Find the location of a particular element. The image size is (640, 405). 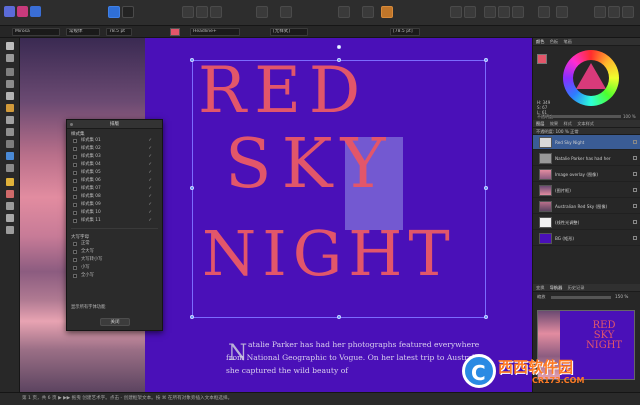

boolean-subtract-icon is located at coordinates (614, 12).